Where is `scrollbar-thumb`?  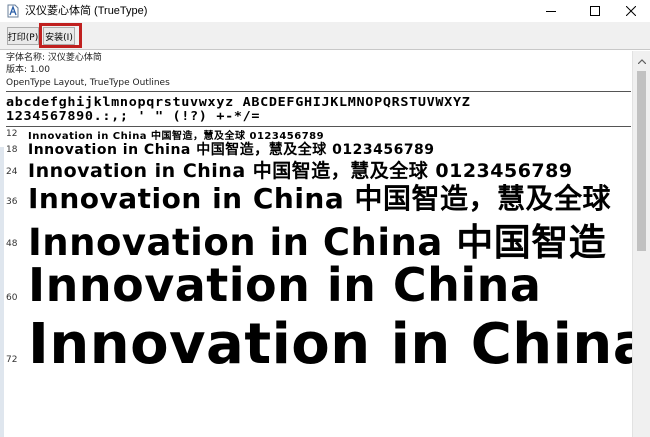 scrollbar-thumb is located at coordinates (641, 161).